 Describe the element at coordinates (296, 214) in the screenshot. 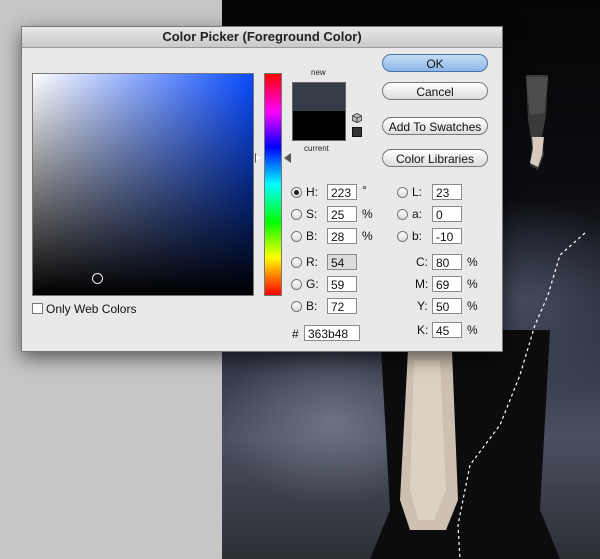

I see `saturation-radio` at that location.